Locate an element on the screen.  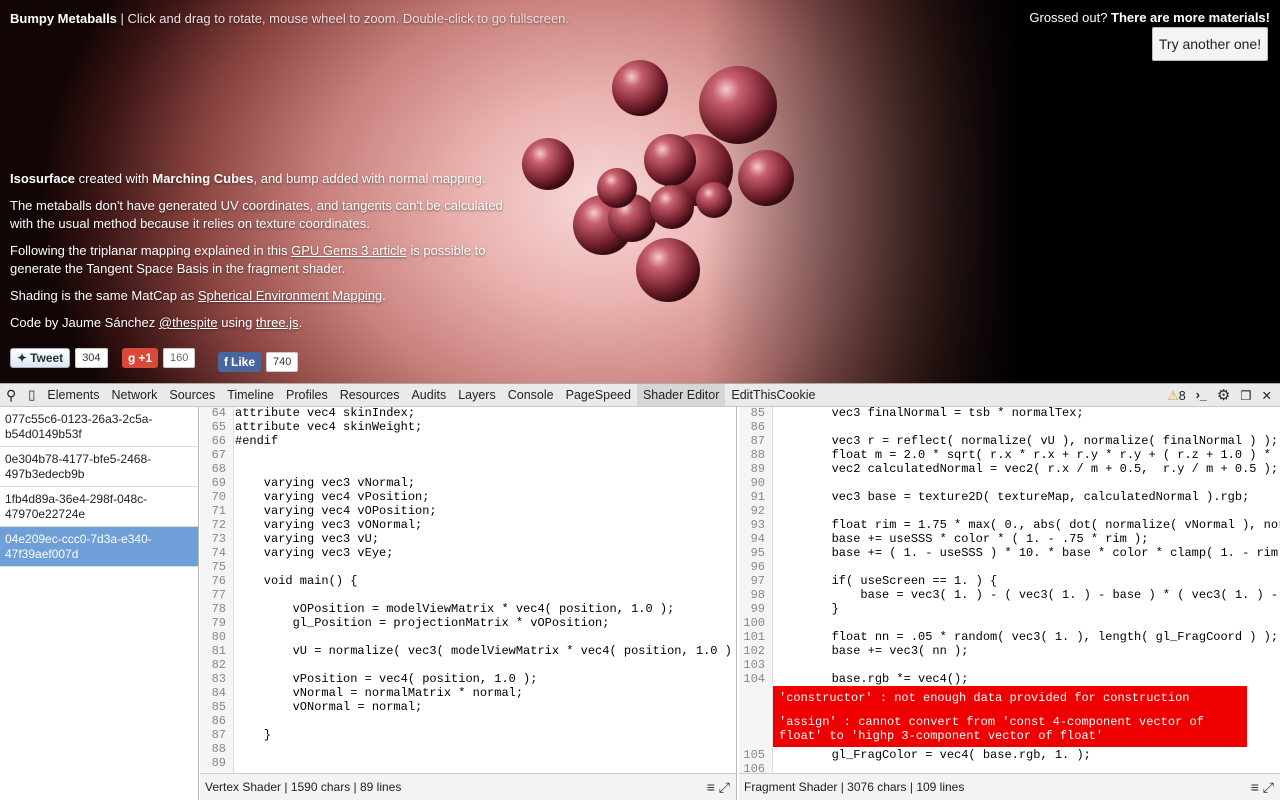
tab-elements: Elements is located at coordinates (73, 395).